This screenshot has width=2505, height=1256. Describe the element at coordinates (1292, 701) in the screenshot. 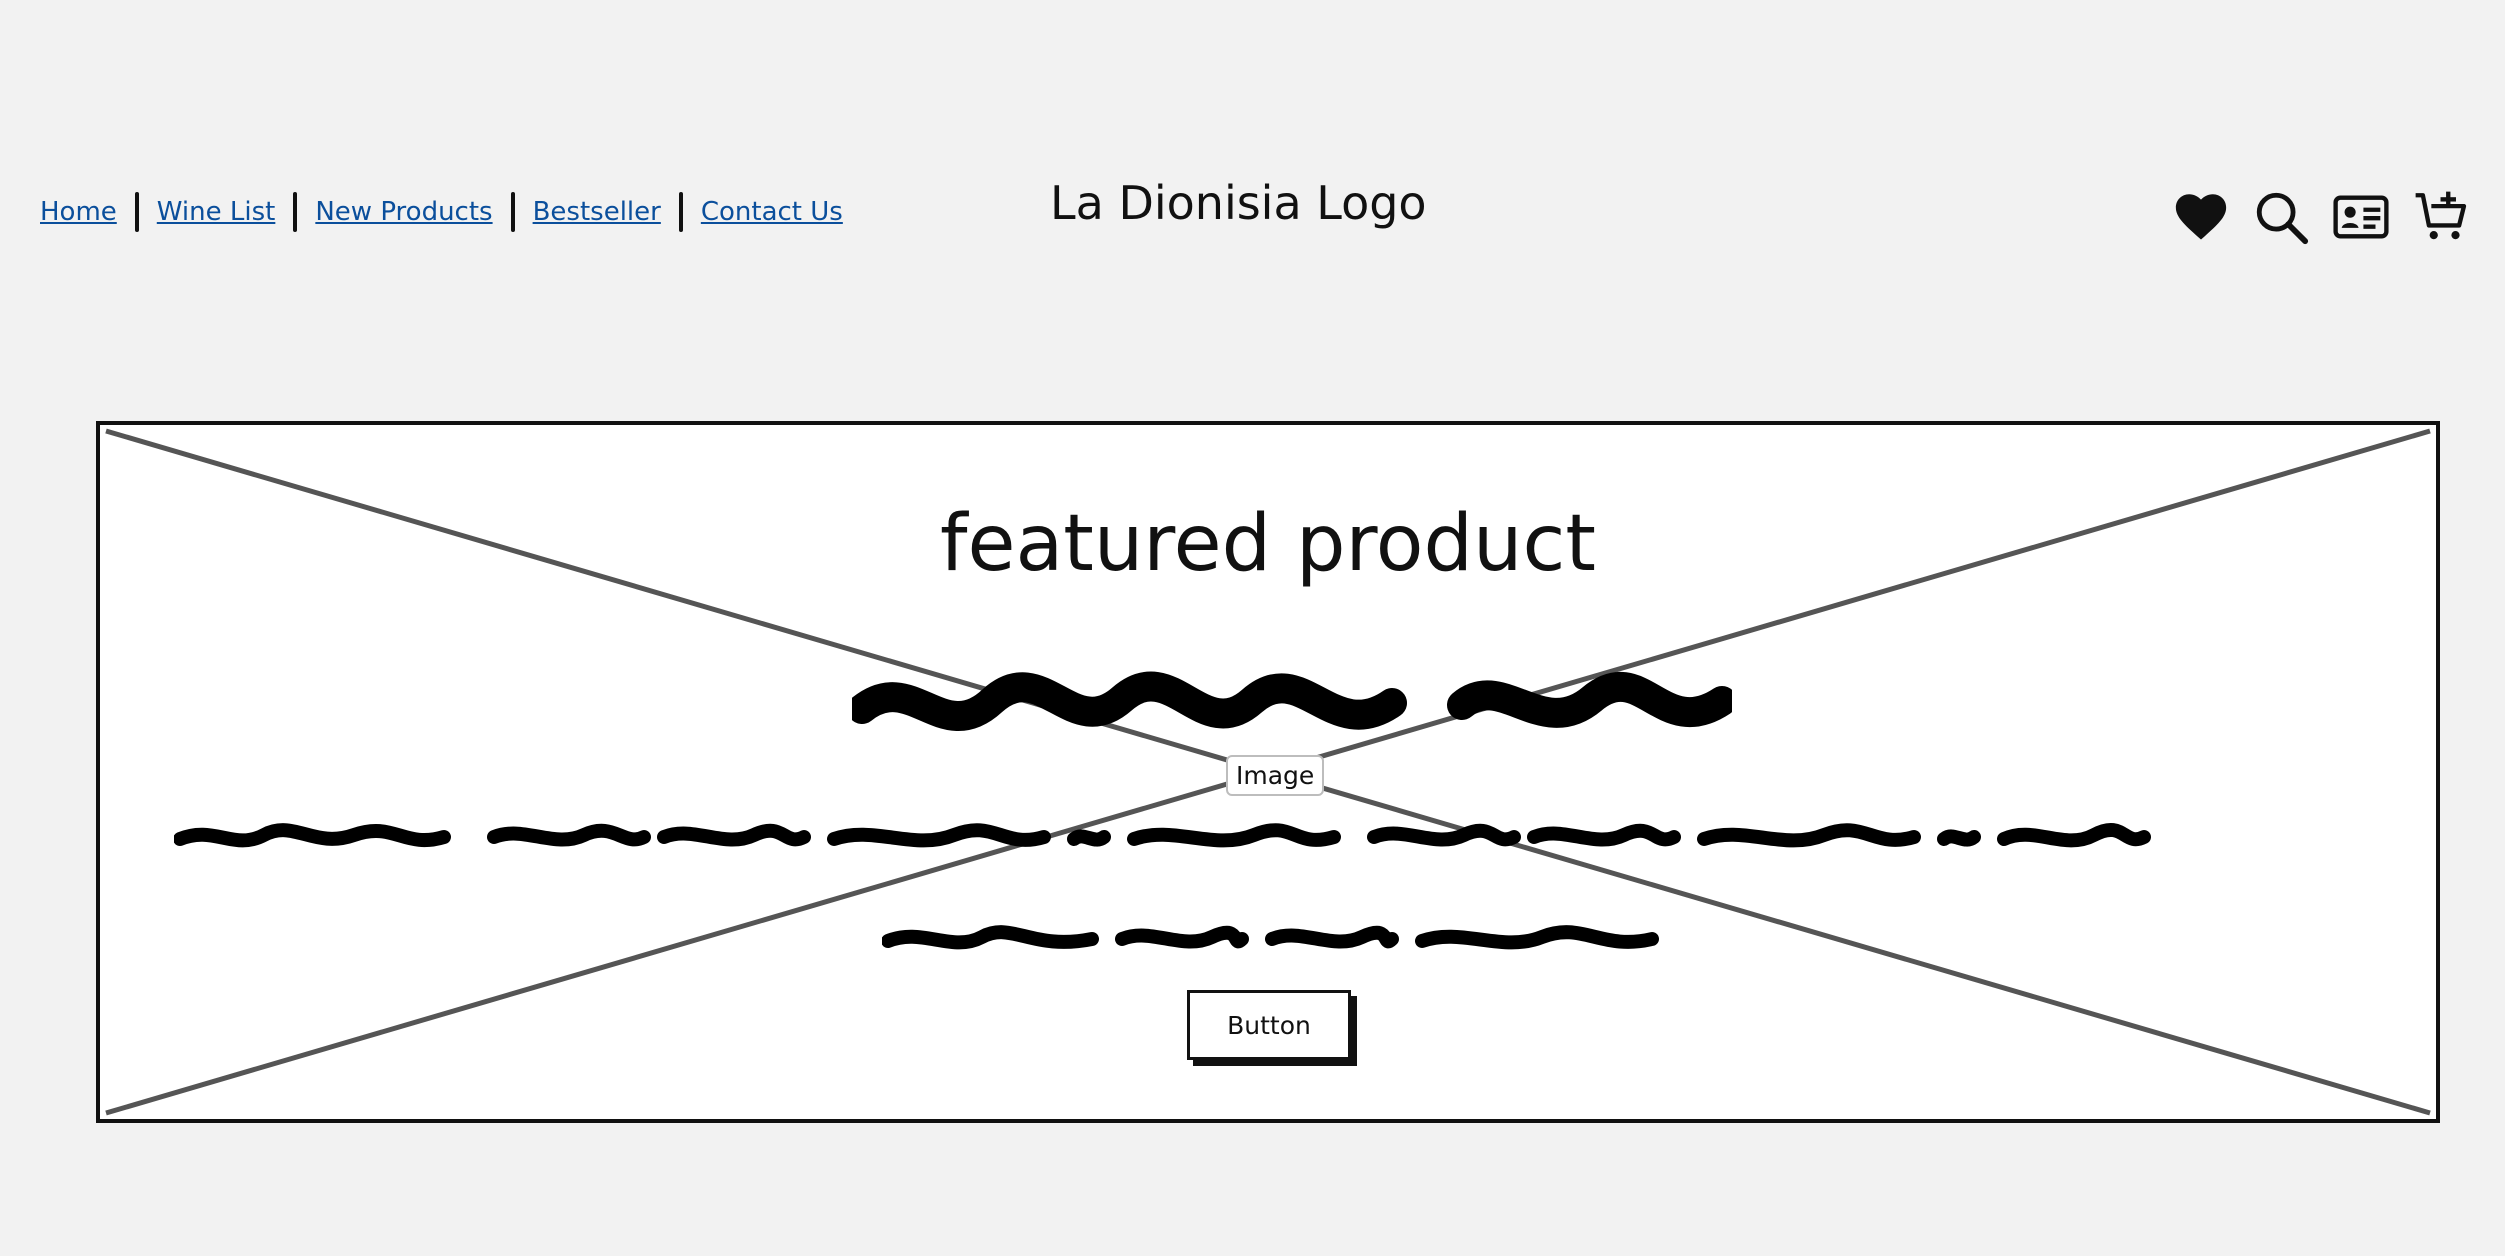

I see `headline-scribble` at that location.